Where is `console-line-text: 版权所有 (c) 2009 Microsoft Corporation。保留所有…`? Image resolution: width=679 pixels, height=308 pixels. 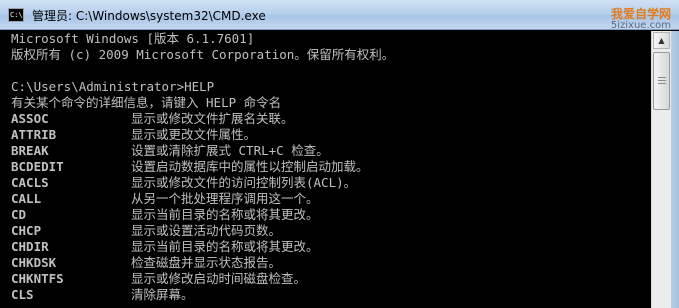
console-line-text: 版权所有 (c) 2009 Microsoft Corporation。保留所有… is located at coordinates (203, 54).